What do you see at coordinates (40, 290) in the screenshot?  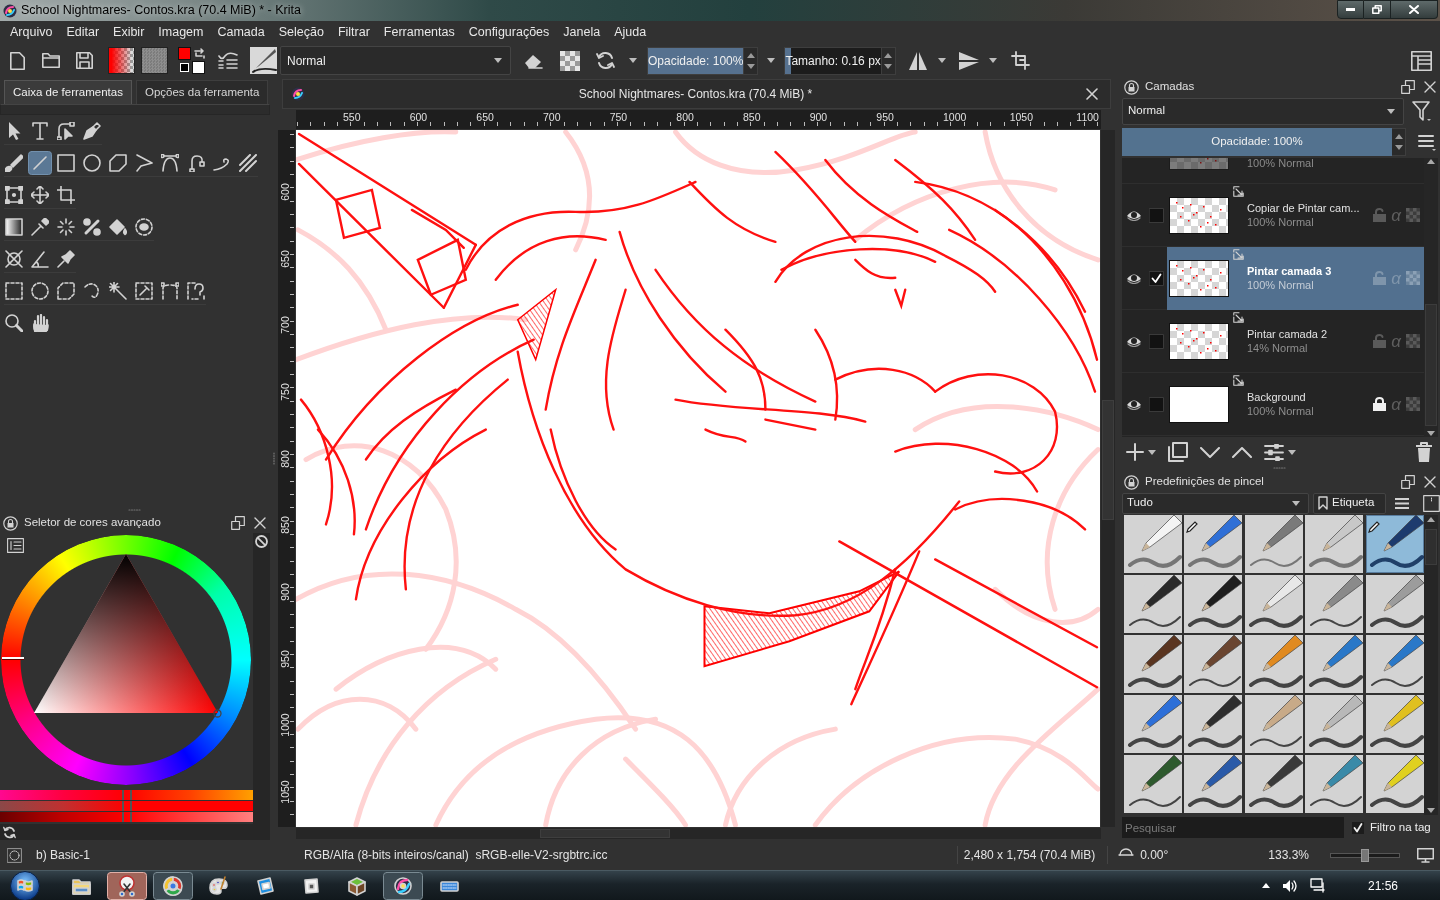 I see `ellipse-selection-icon` at bounding box center [40, 290].